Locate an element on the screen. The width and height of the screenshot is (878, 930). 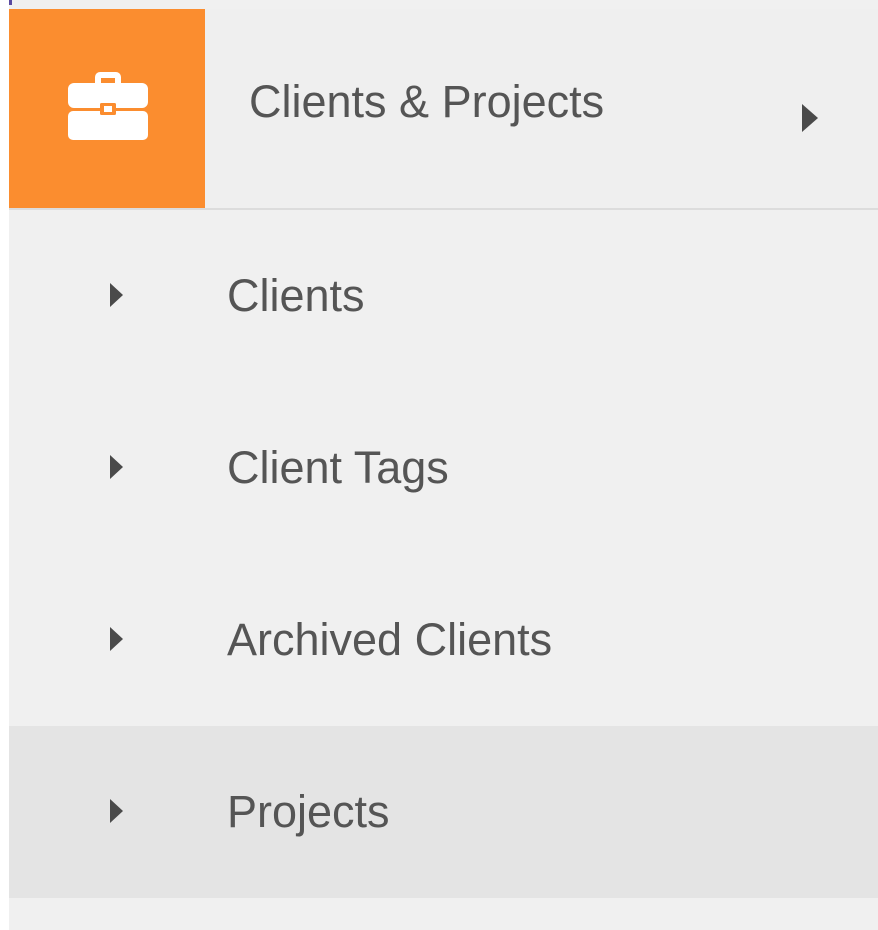
submenu-item-label: Clients is located at coordinates (296, 295).